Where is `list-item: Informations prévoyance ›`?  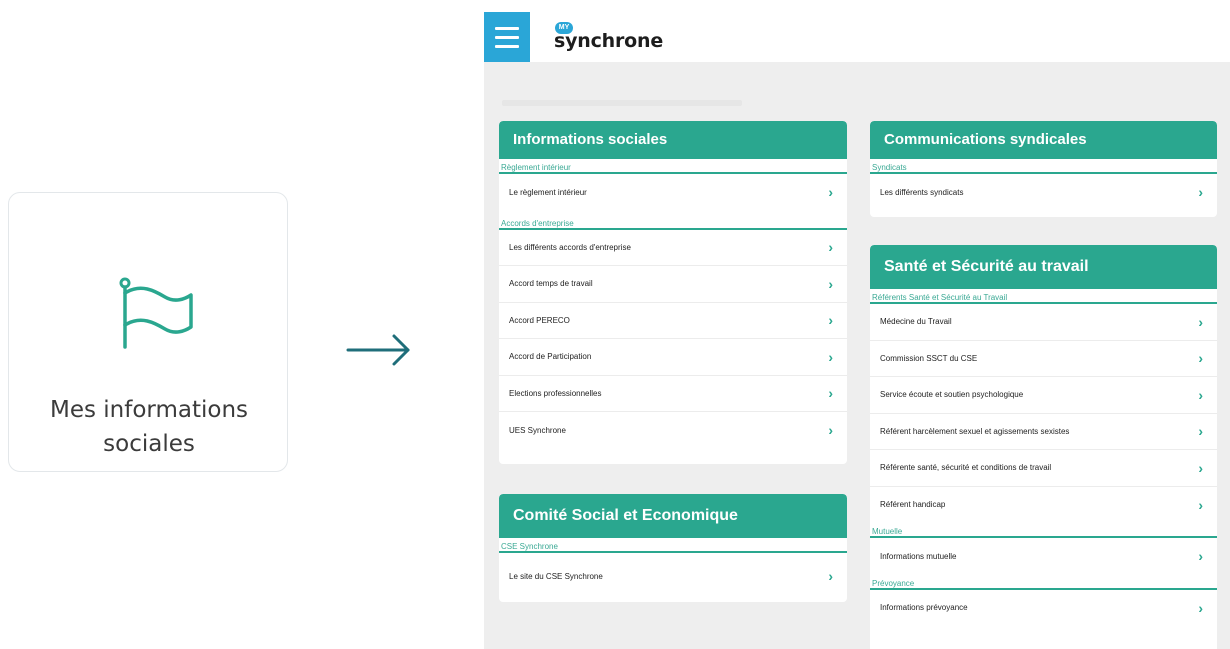 list-item: Informations prévoyance › is located at coordinates (1043, 608).